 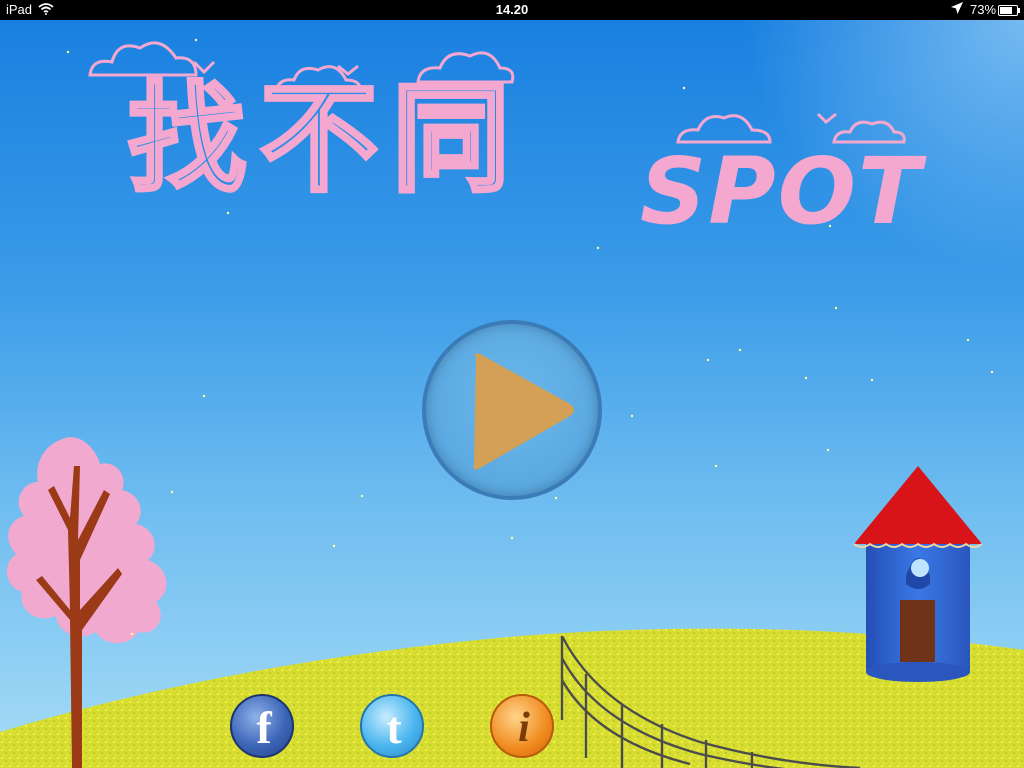 I want to click on status-bar: iPad 14.20 73%, so click(x=512, y=10).